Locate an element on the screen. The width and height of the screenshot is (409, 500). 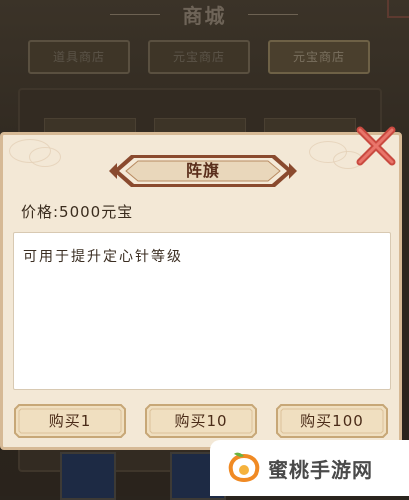
shop-item-thumbnail is located at coordinates (88, 476).